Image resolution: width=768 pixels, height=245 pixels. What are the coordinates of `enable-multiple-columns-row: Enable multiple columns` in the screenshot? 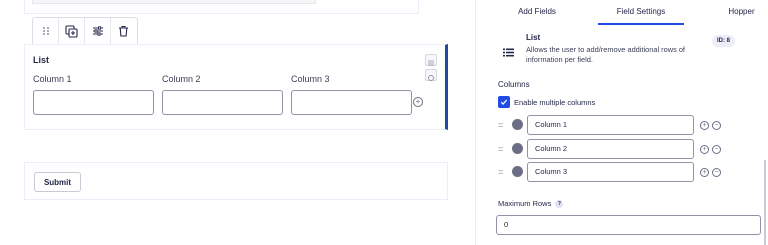 It's located at (546, 102).